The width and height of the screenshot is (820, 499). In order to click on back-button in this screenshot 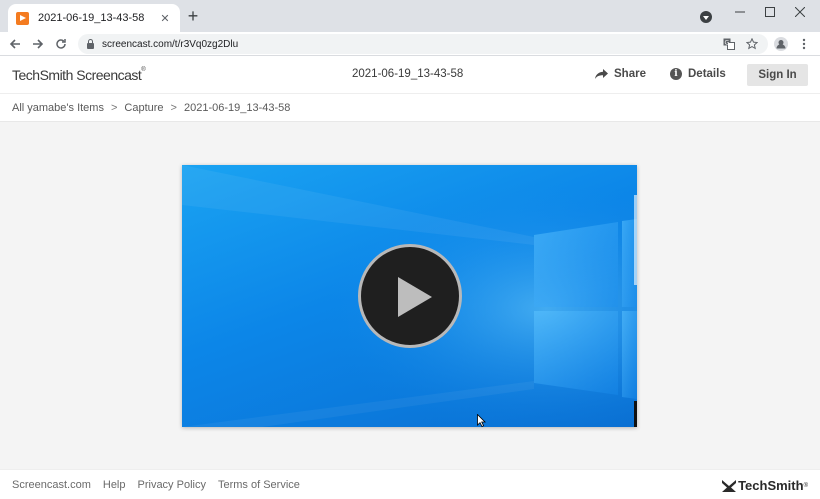, I will do `click(15, 44)`.